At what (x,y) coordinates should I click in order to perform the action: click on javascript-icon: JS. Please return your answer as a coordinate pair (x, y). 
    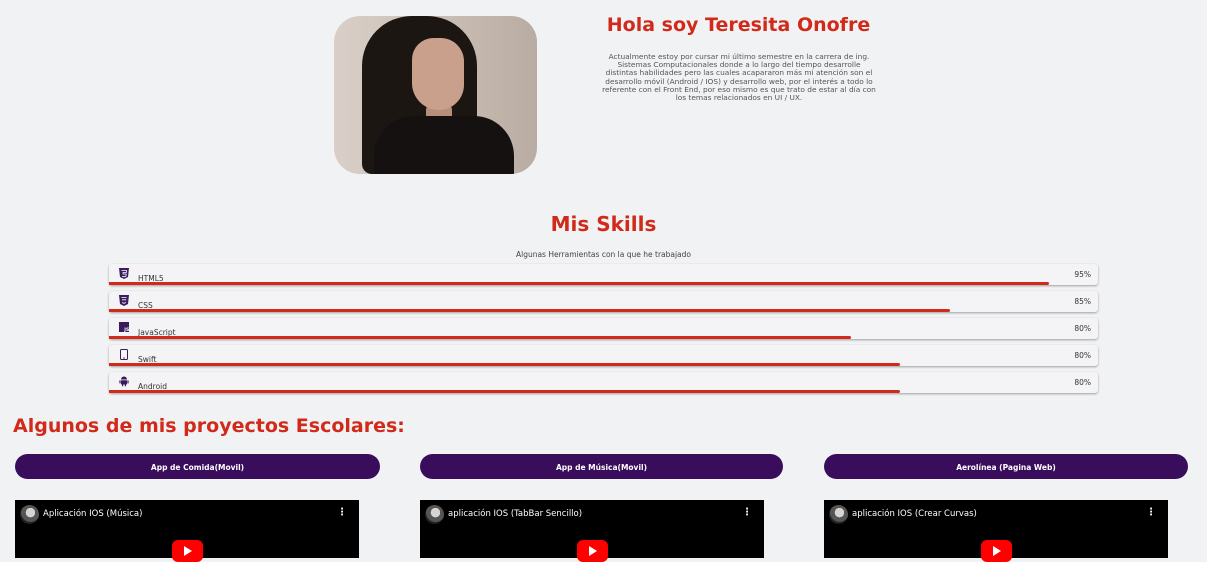
    Looking at the image, I should click on (124, 327).